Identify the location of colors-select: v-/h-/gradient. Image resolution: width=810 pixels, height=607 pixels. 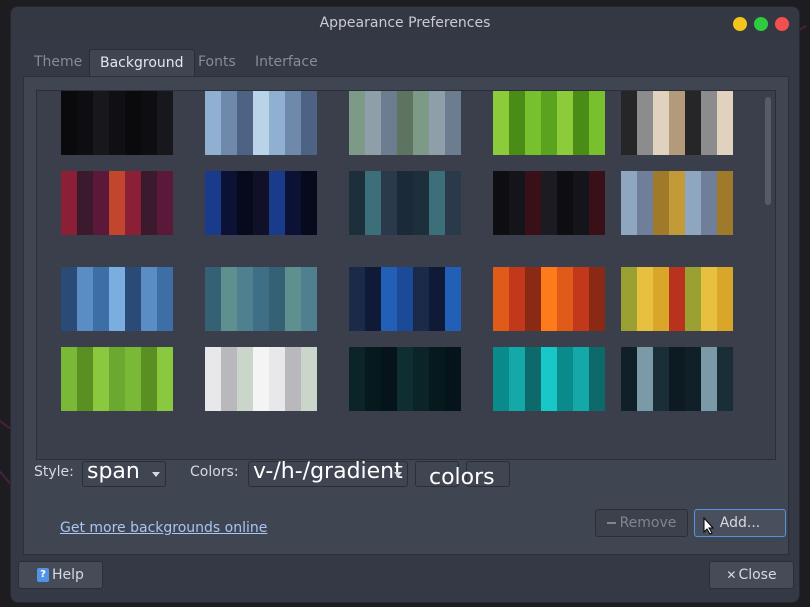
(328, 473).